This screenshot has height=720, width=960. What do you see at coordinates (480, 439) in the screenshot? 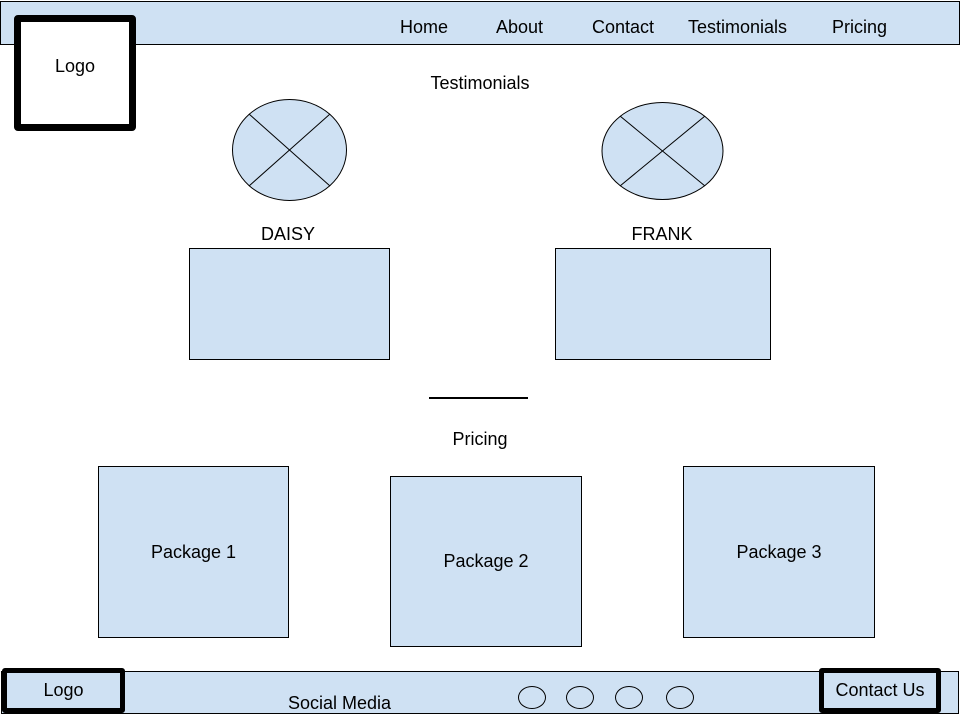
I see `pricing-heading: Pricing` at bounding box center [480, 439].